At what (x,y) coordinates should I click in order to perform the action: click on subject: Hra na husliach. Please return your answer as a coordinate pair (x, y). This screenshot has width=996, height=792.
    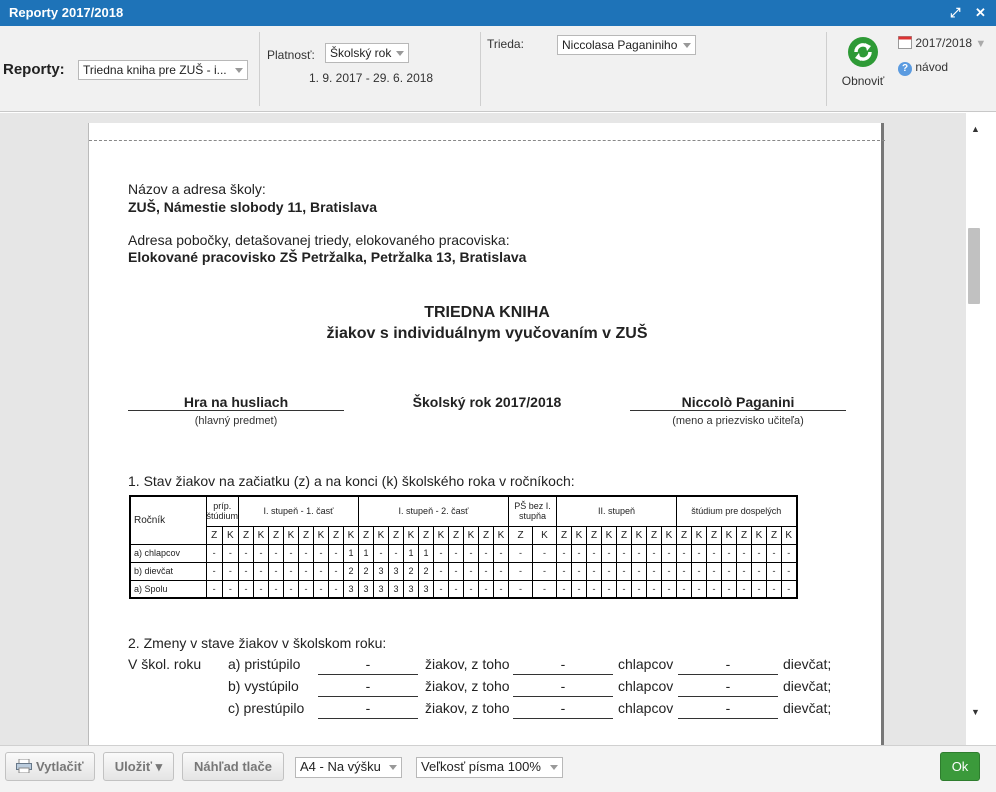
    Looking at the image, I should click on (236, 402).